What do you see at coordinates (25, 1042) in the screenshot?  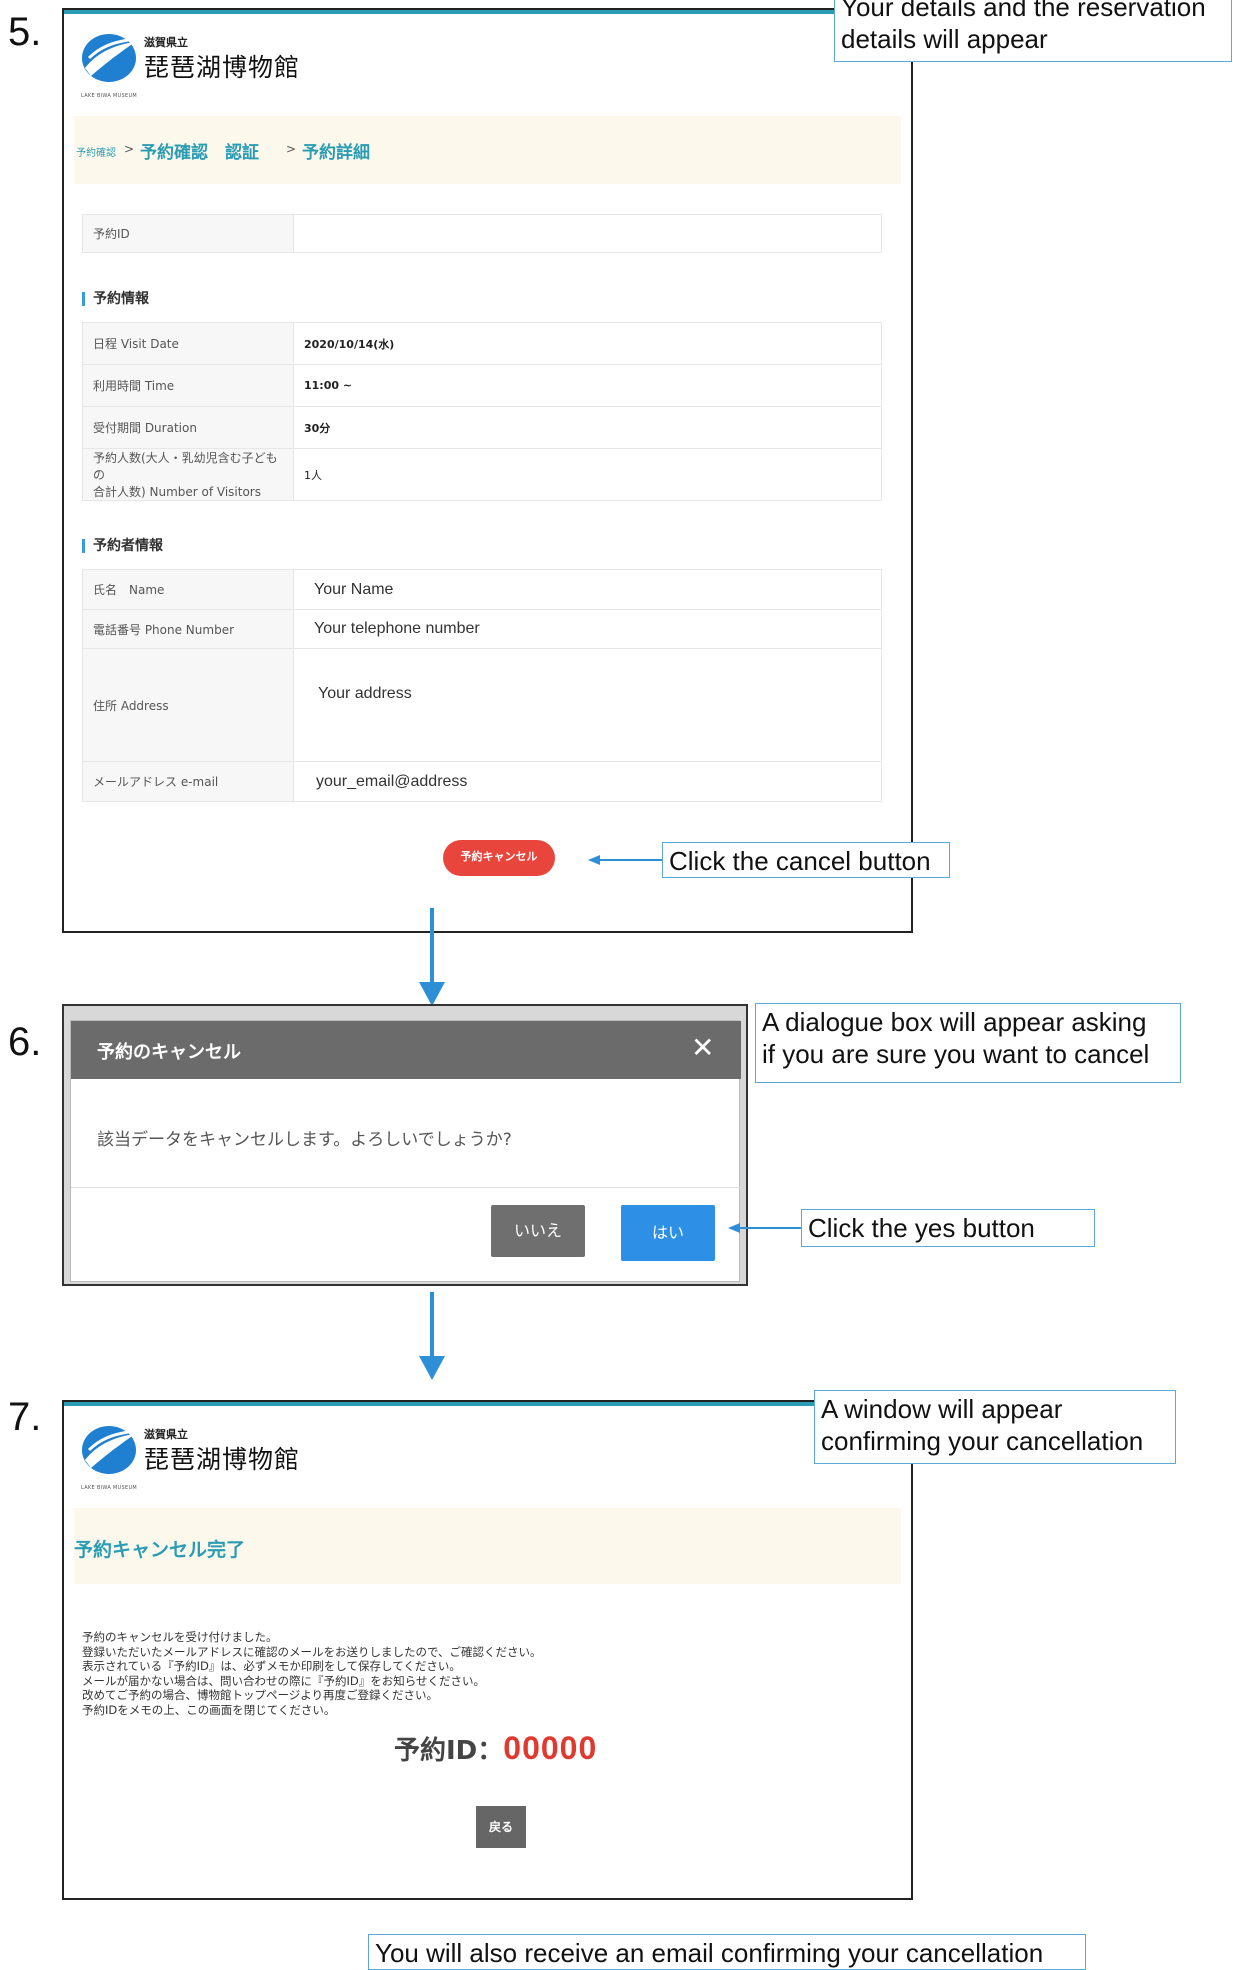 I see `step-number-6: 6.` at bounding box center [25, 1042].